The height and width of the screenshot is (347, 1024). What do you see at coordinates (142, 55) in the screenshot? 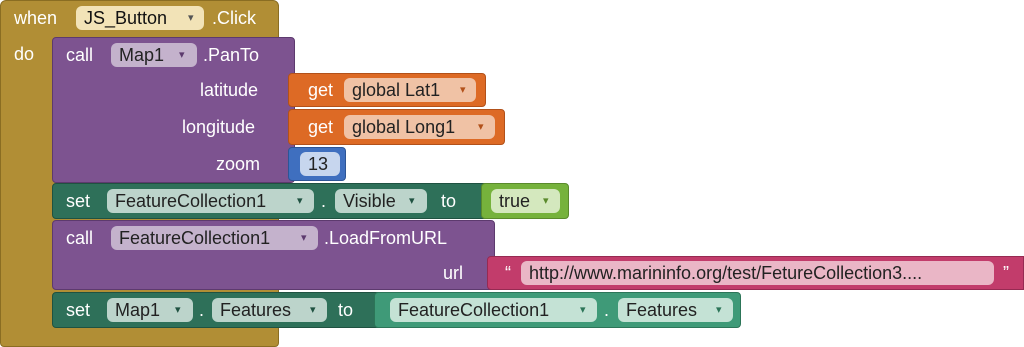
I see `panto-component-label: Map1` at bounding box center [142, 55].